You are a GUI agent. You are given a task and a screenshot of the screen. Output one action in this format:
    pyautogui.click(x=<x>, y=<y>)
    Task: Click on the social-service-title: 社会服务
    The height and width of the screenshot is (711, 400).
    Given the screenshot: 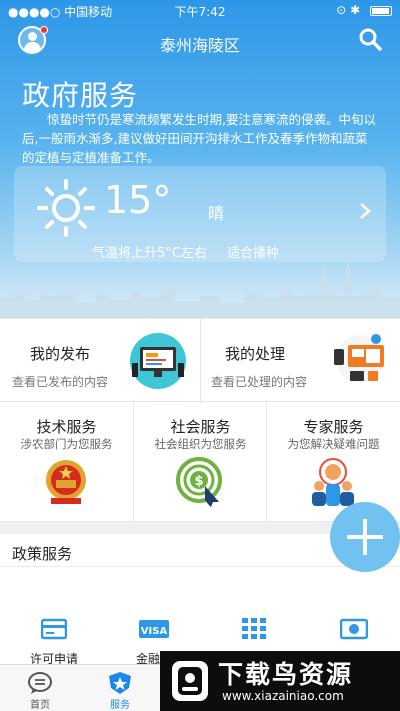 What is the action you would take?
    pyautogui.click(x=200, y=427)
    